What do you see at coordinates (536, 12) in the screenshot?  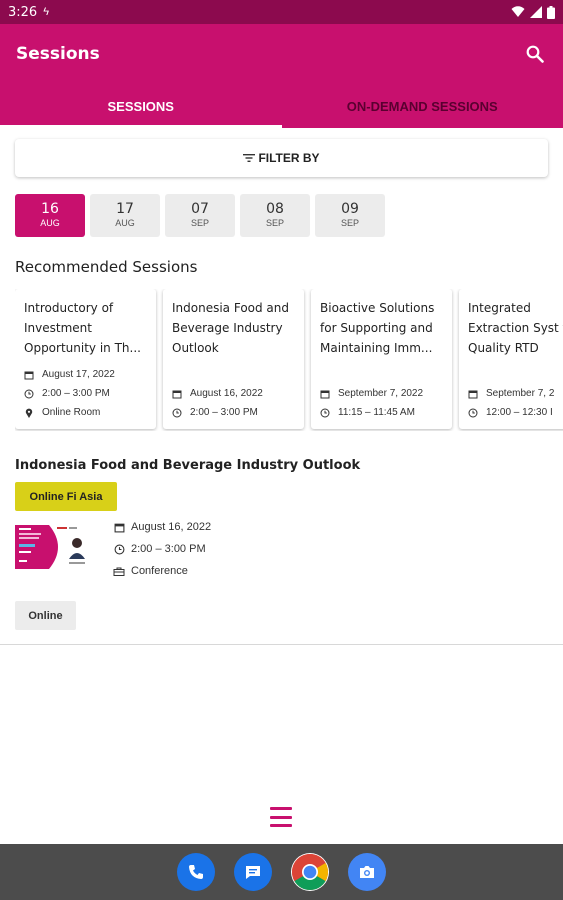 I see `signal-icon` at bounding box center [536, 12].